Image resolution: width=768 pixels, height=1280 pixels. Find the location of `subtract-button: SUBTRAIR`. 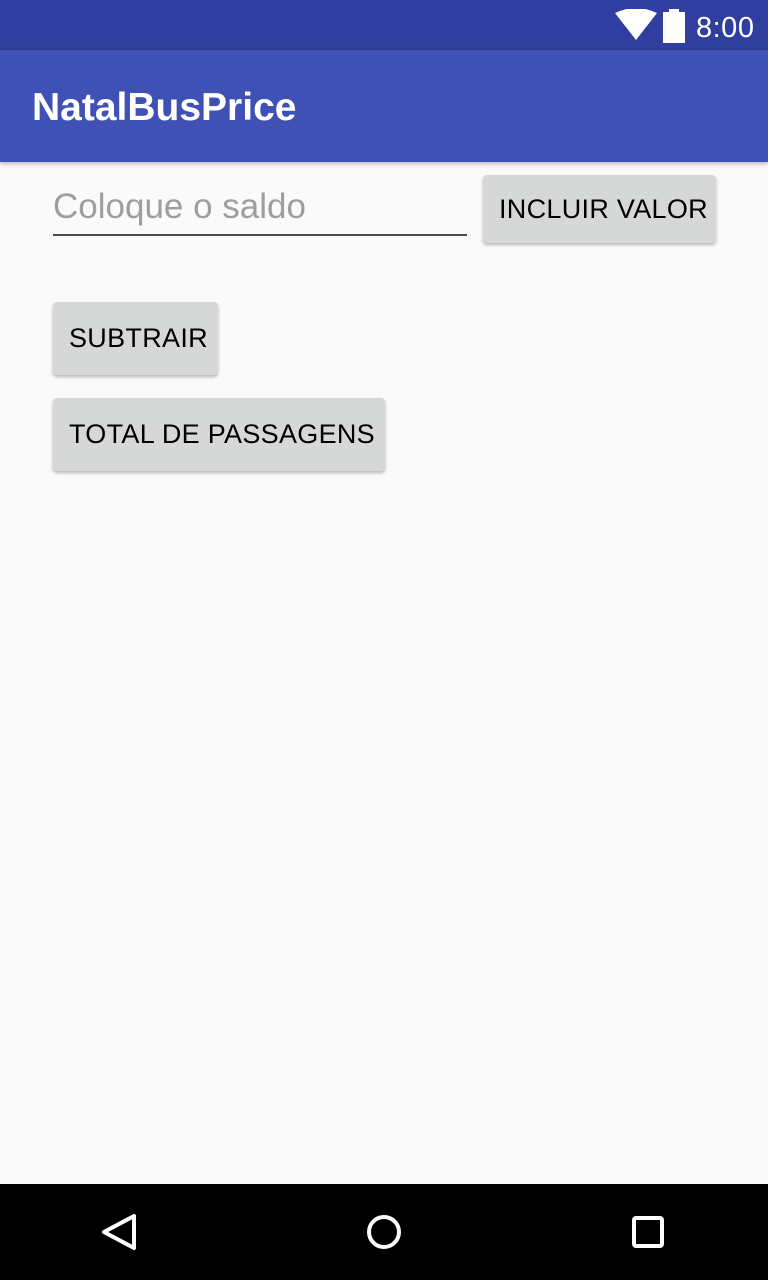

subtract-button: SUBTRAIR is located at coordinates (135, 338).